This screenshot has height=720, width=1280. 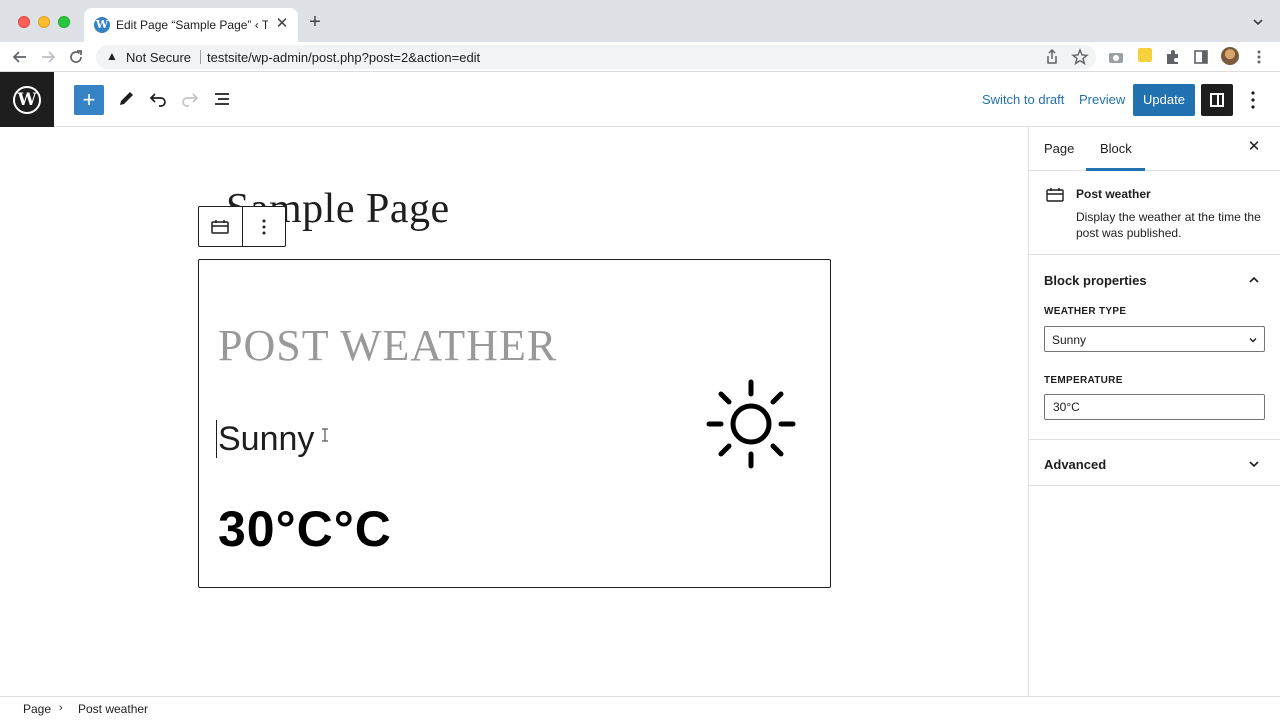 I want to click on switch-to-draft-button: Switch to draft, so click(x=1023, y=99).